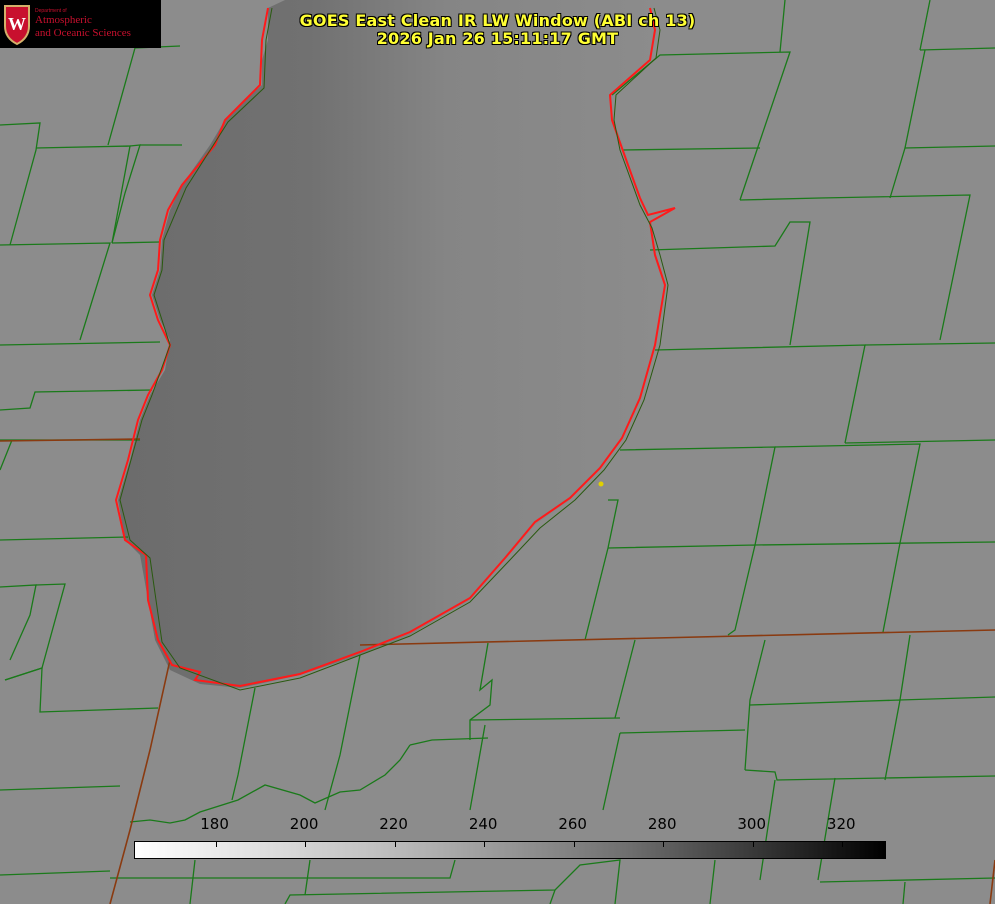 The image size is (995, 904). I want to click on colorbar-tick-label: 240, so click(483, 824).